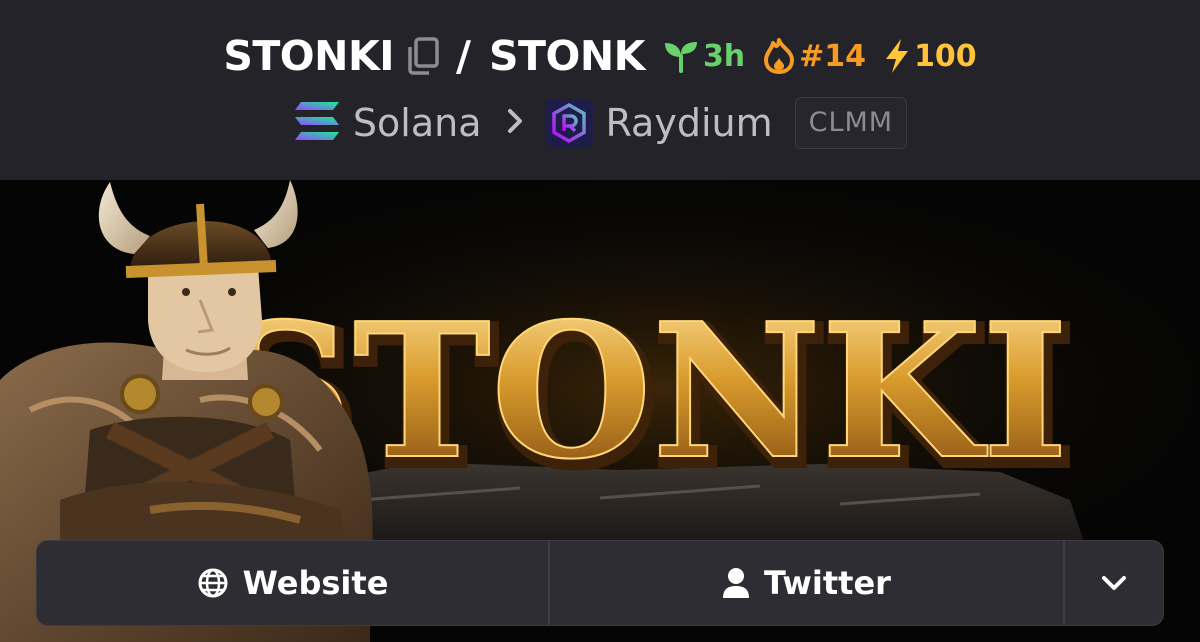 The width and height of the screenshot is (1200, 642). What do you see at coordinates (423, 56) in the screenshot?
I see `copy-icon` at bounding box center [423, 56].